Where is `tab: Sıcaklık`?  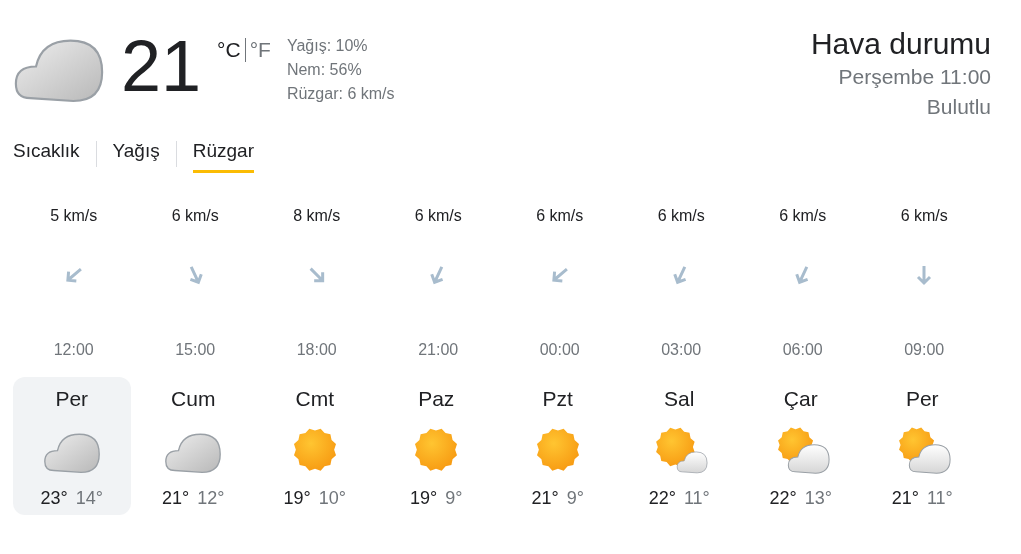
tab: Sıcaklık is located at coordinates (46, 153).